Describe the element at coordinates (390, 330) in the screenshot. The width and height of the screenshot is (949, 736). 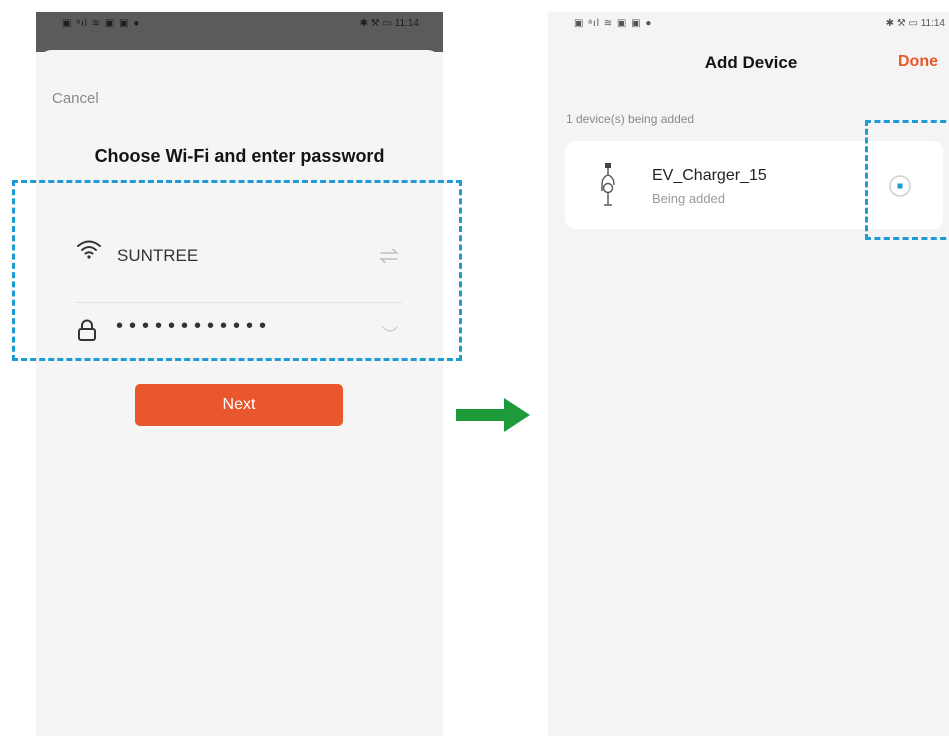
I see `eye-closed-icon` at that location.